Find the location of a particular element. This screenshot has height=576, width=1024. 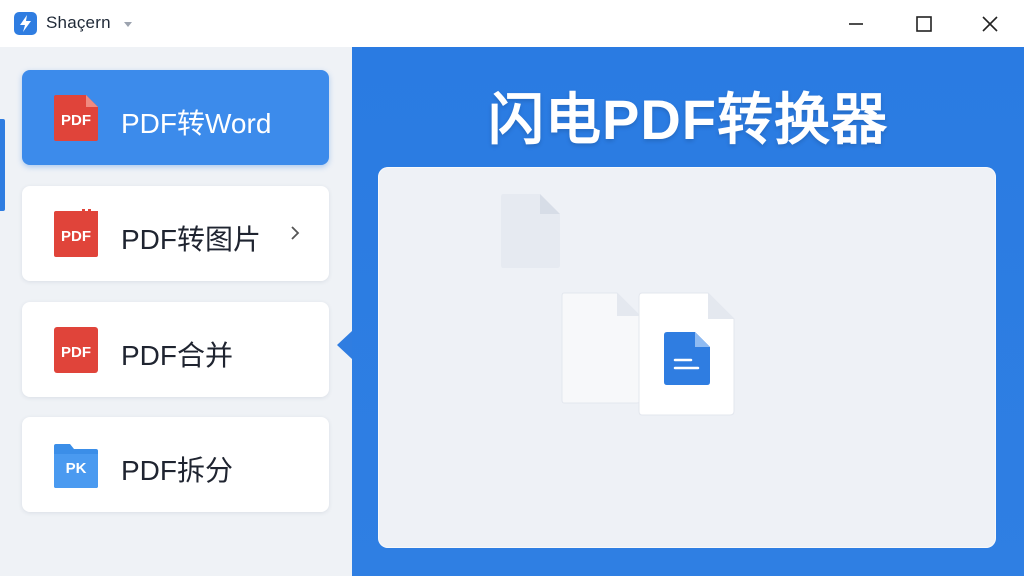

minimize-icon is located at coordinates (856, 24).